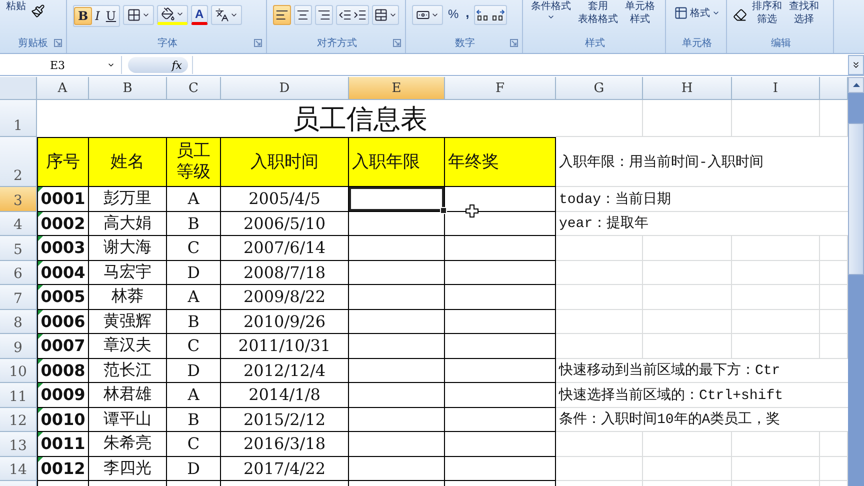 Image resolution: width=864 pixels, height=486 pixels. Describe the element at coordinates (687, 88) in the screenshot. I see `column-header: H` at that location.